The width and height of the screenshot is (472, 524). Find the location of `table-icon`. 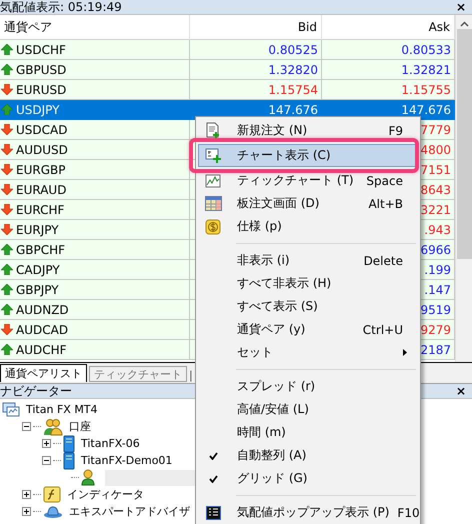

table-icon is located at coordinates (213, 203).